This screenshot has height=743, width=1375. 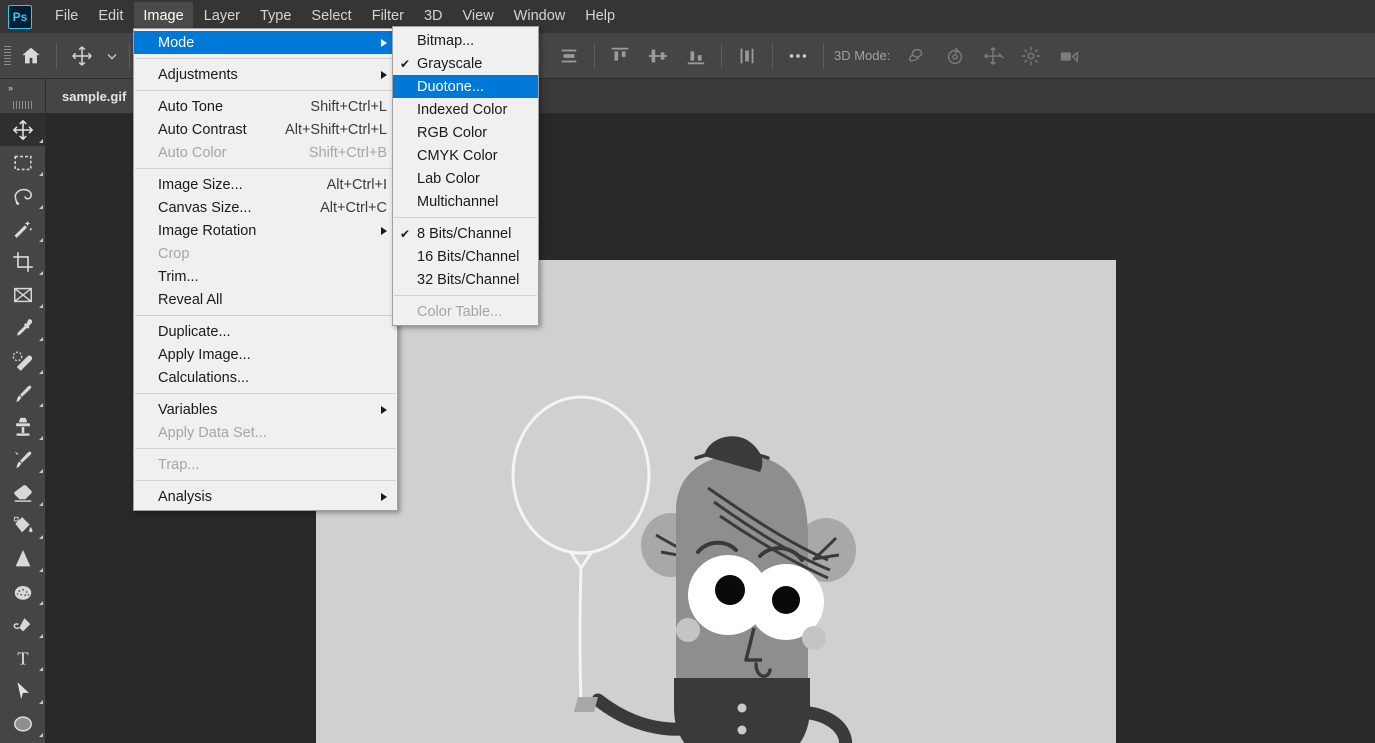 I want to click on menubar-item-help: Help, so click(x=600, y=16).